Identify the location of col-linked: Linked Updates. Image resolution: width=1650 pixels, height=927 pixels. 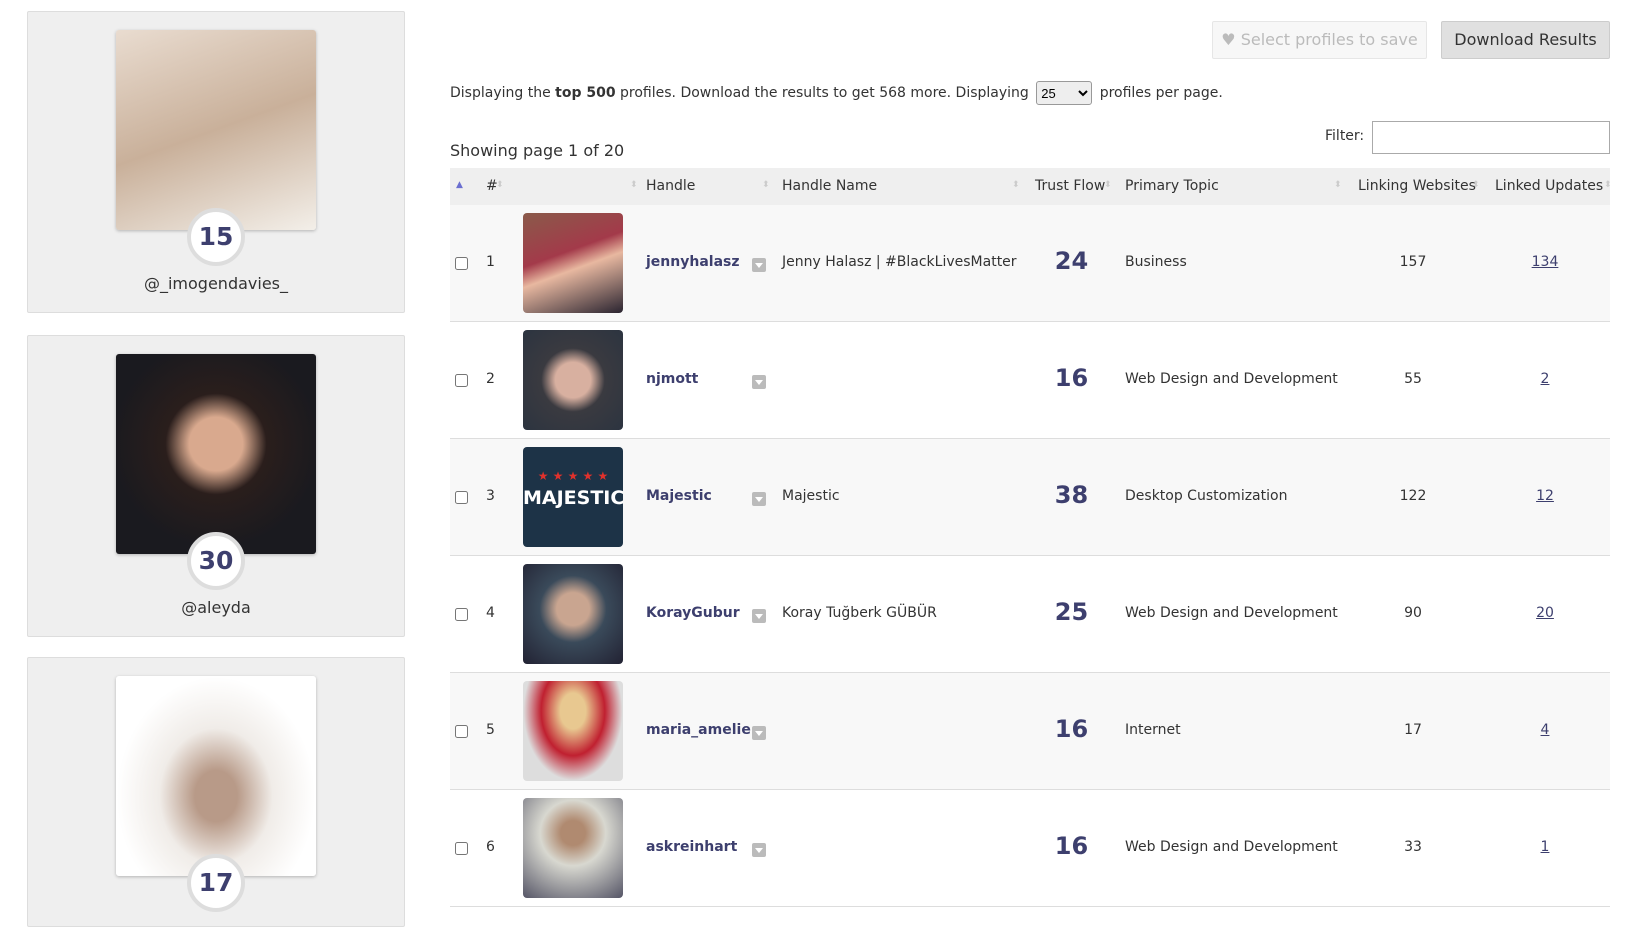
(1549, 186).